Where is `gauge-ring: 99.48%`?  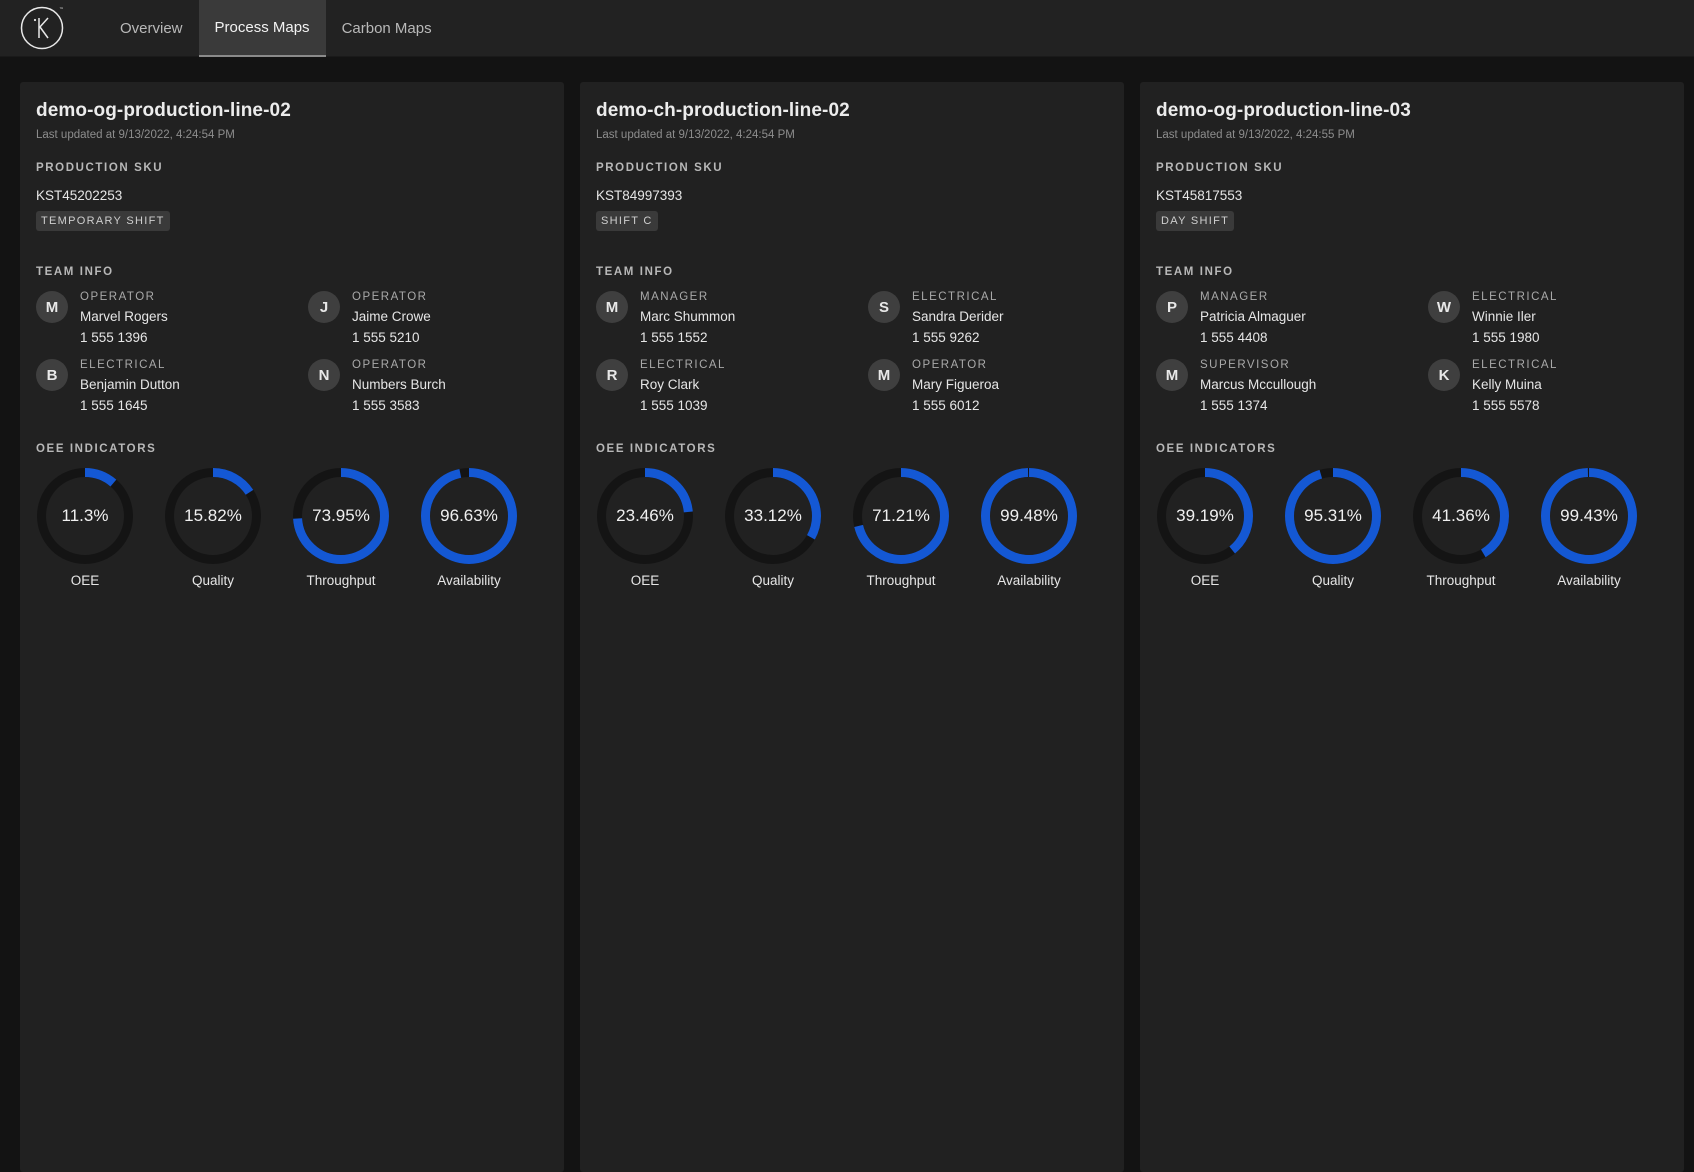
gauge-ring: 99.48% is located at coordinates (1029, 516).